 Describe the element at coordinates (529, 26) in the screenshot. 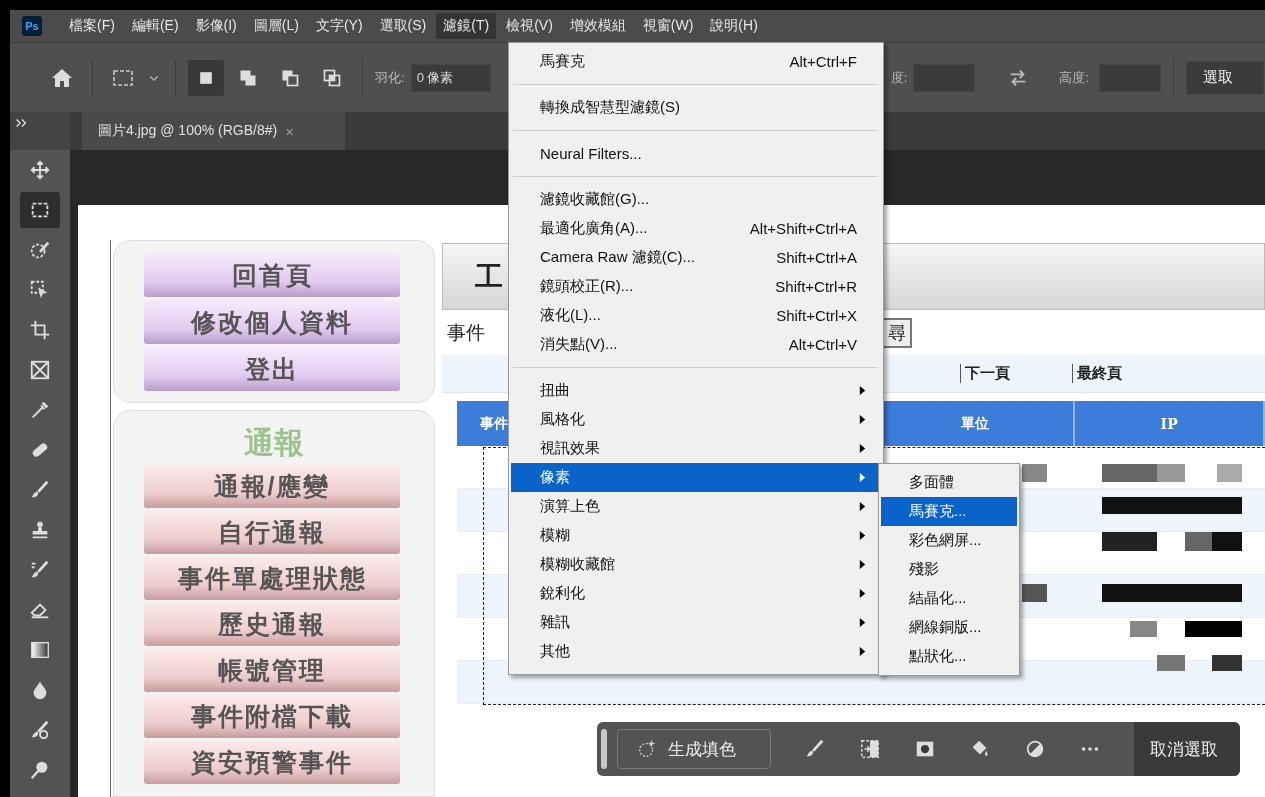

I see `menu-item: 檢視(V)` at that location.